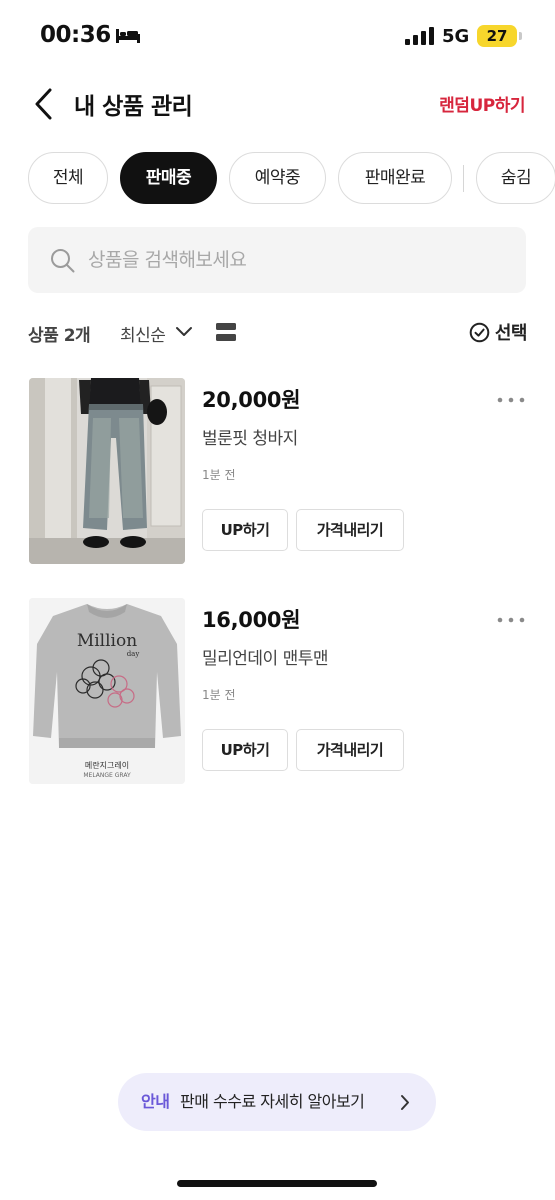 The width and height of the screenshot is (555, 1200). Describe the element at coordinates (44, 104) in the screenshot. I see `back-arrow-icon` at that location.